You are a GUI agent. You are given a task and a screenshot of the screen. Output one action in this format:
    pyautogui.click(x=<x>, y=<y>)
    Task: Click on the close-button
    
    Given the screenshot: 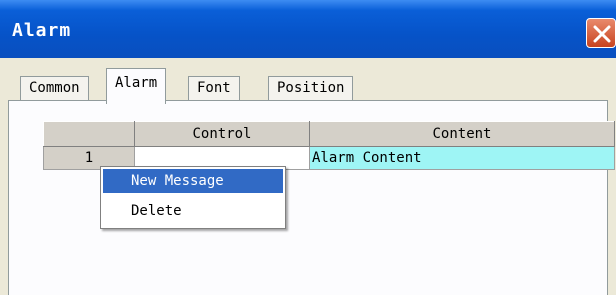 What is the action you would take?
    pyautogui.click(x=601, y=33)
    